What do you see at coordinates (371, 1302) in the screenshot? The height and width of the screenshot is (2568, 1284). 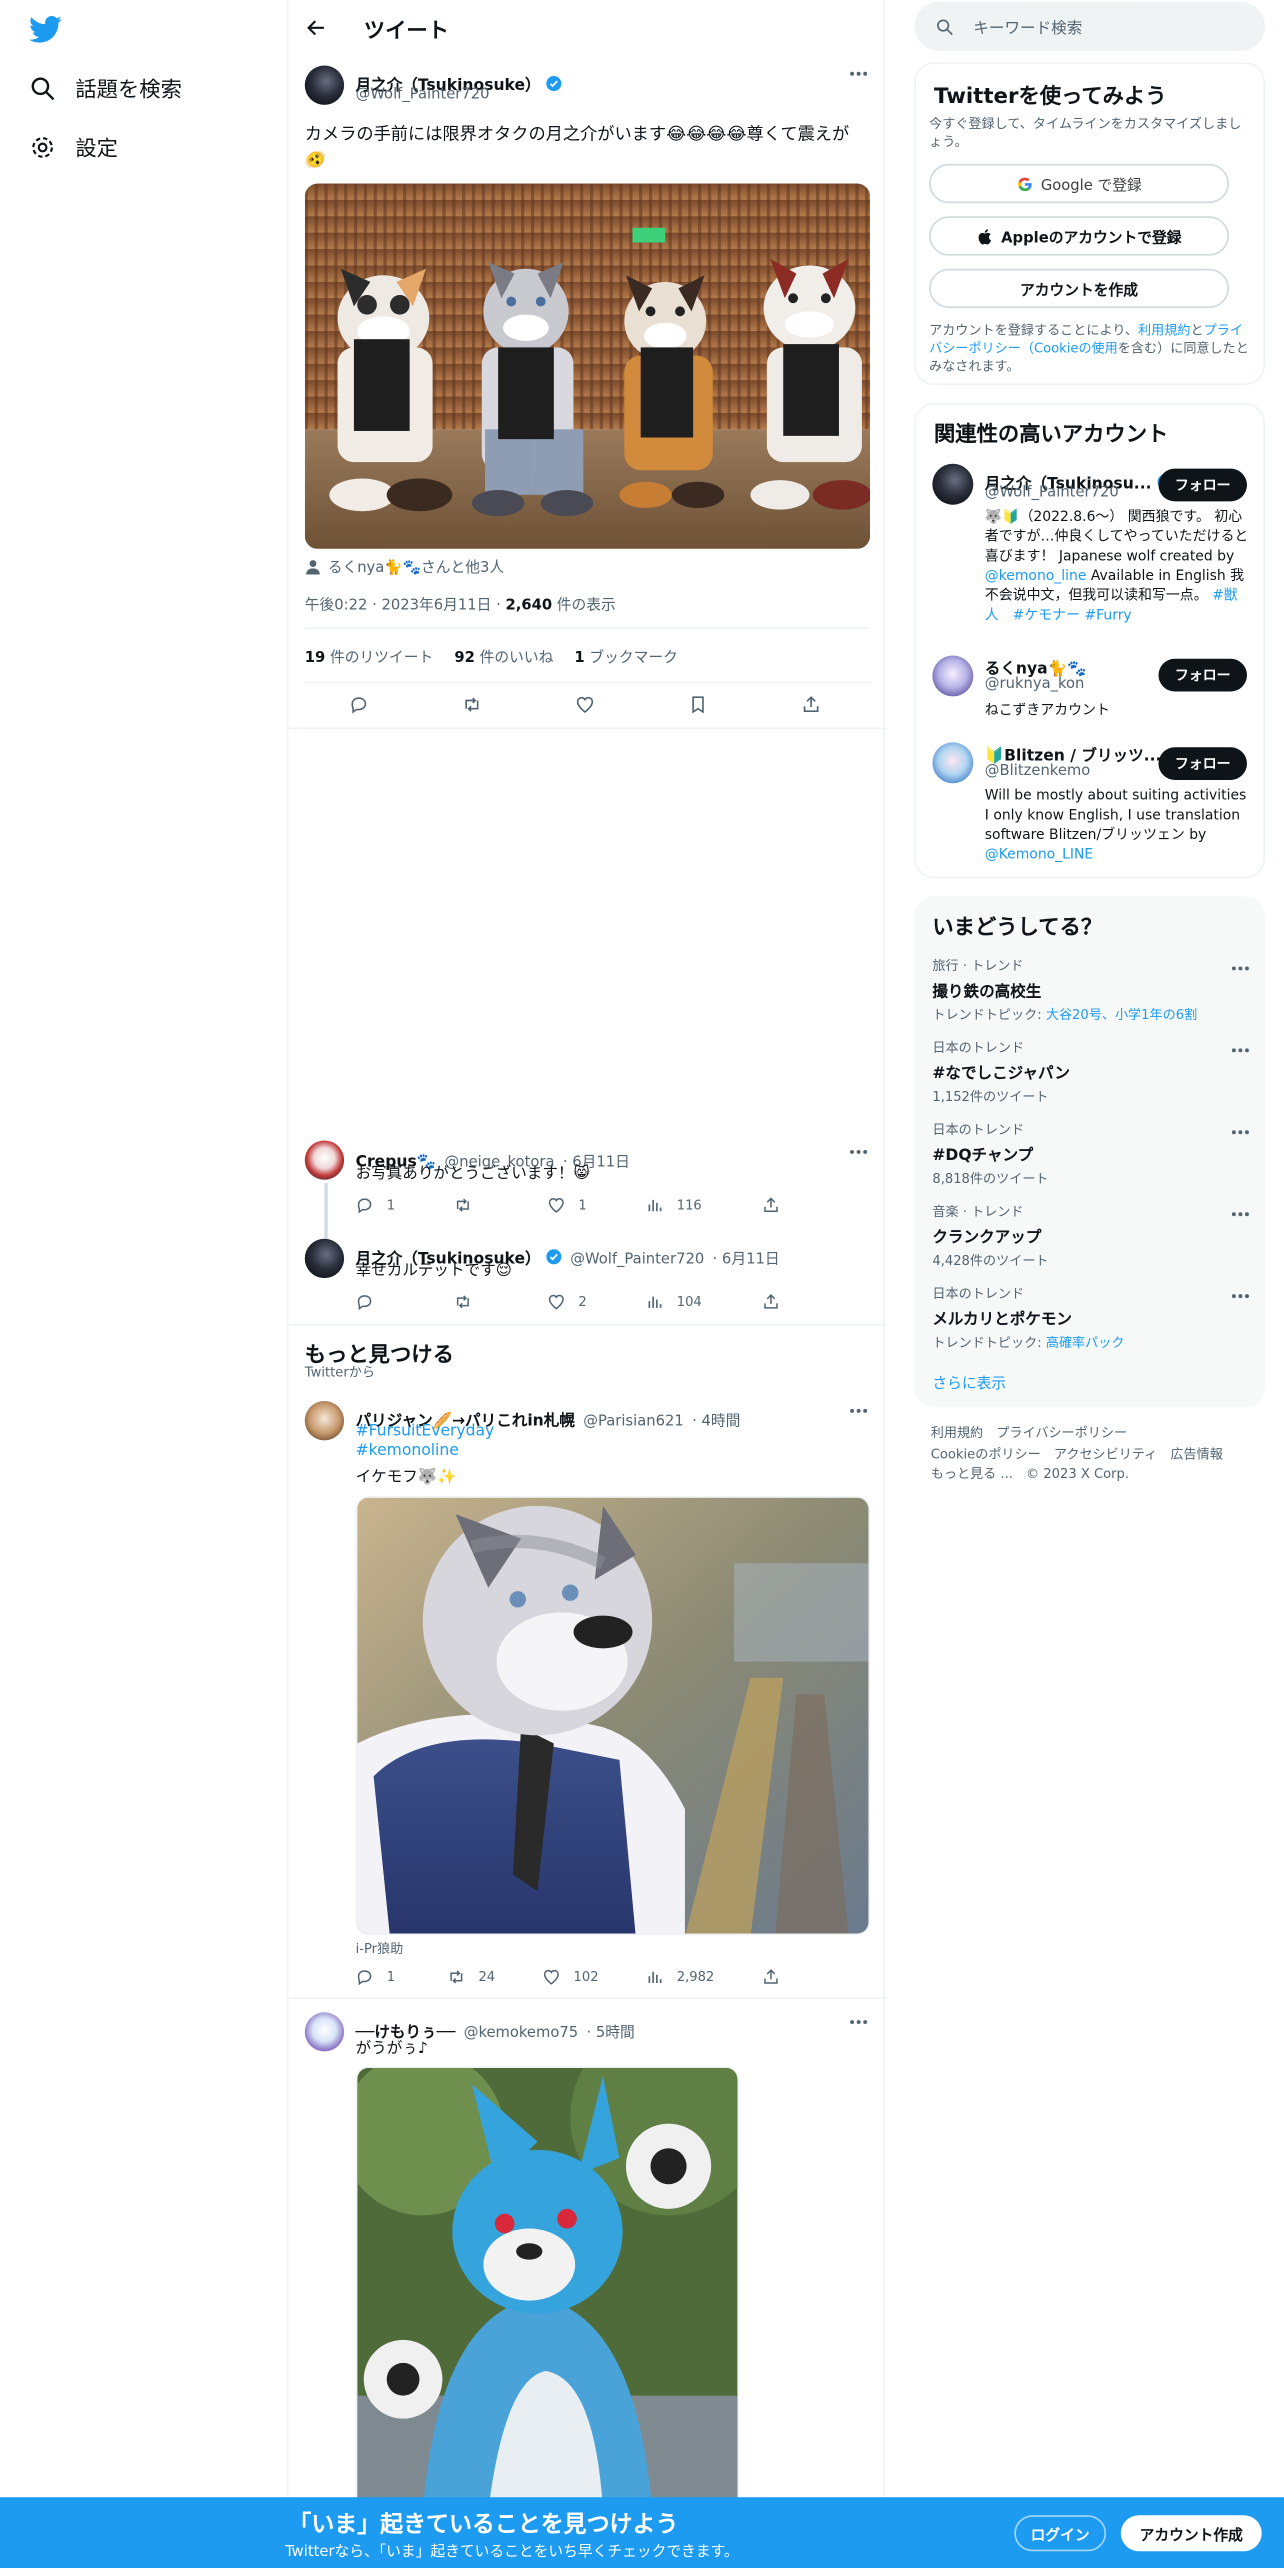 I see `reply-action-reply` at bounding box center [371, 1302].